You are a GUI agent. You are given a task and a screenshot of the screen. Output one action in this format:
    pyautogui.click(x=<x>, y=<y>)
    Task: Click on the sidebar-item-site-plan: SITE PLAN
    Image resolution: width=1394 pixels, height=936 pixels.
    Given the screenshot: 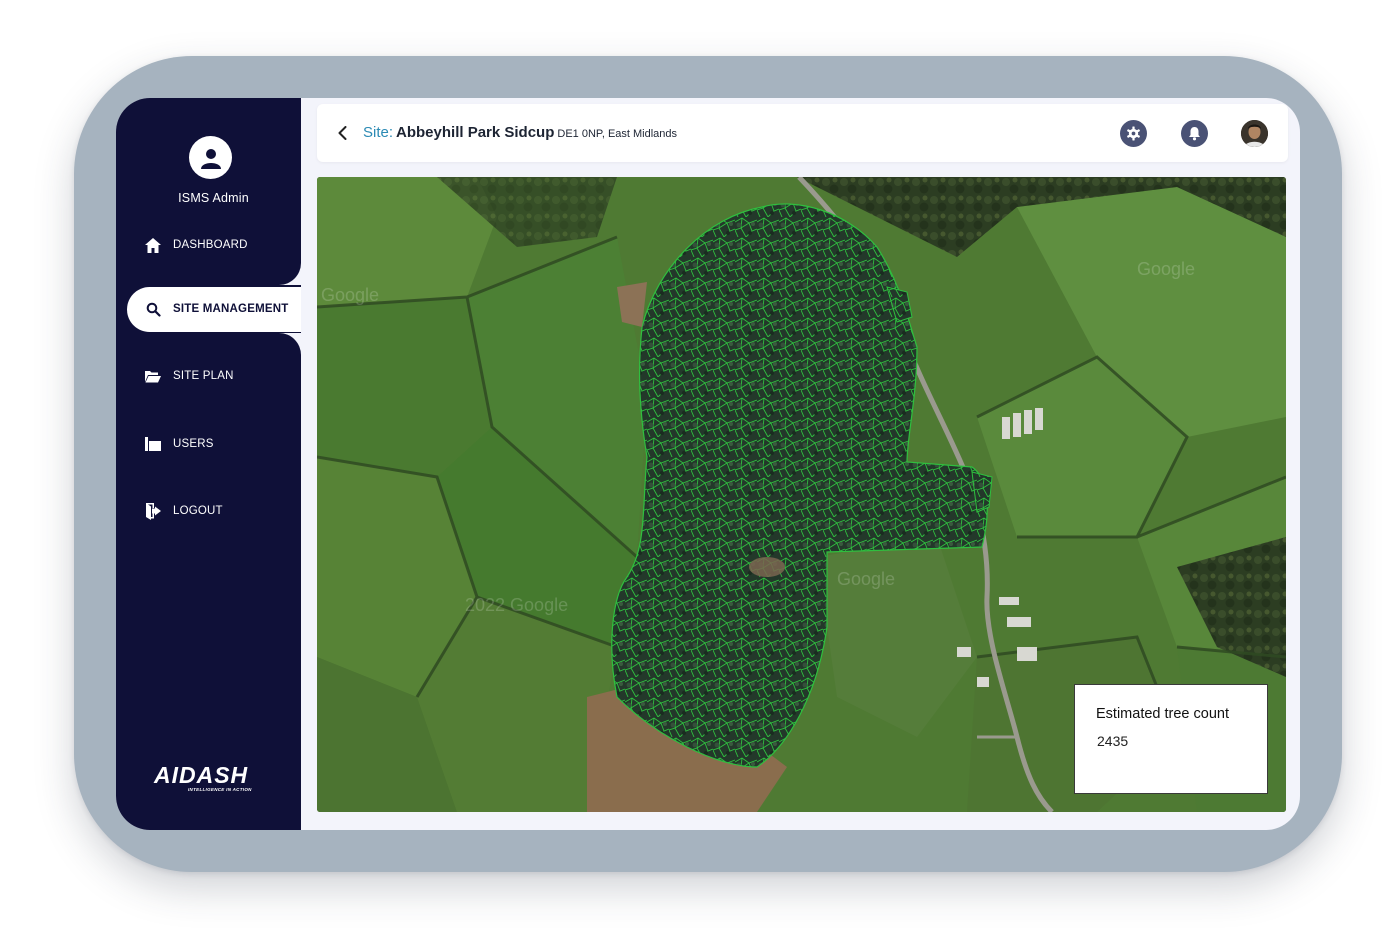 What is the action you would take?
    pyautogui.click(x=189, y=376)
    